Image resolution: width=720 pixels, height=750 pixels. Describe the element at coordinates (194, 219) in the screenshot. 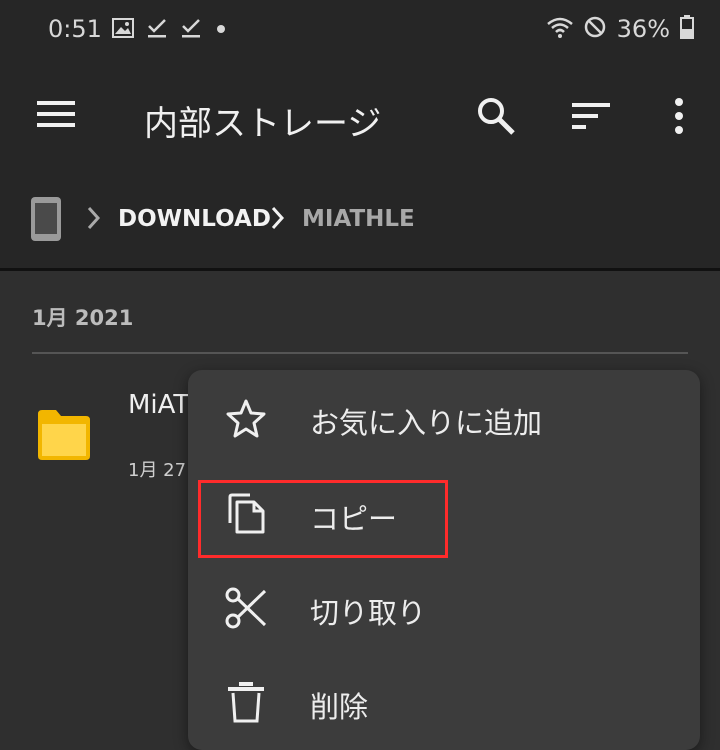

I see `breadcrumb-item-download: DOWNLOAD` at that location.